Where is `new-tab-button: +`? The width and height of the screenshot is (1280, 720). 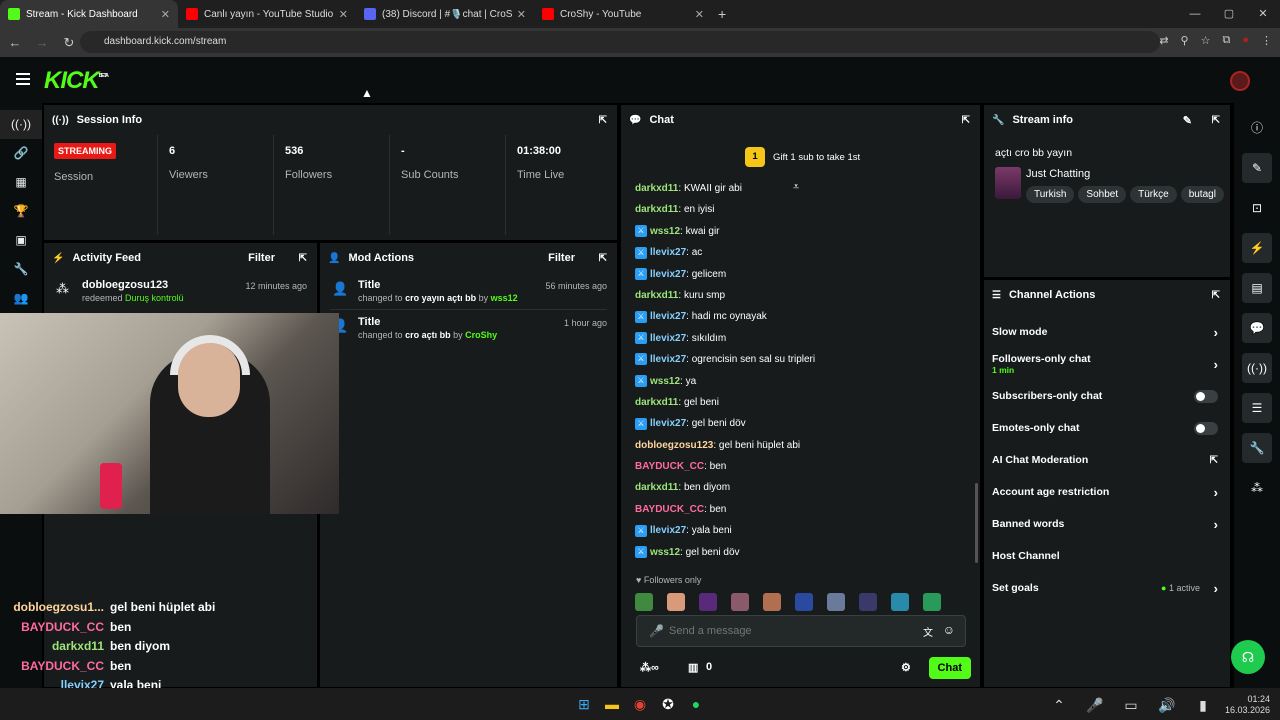
new-tab-button: + is located at coordinates (722, 14).